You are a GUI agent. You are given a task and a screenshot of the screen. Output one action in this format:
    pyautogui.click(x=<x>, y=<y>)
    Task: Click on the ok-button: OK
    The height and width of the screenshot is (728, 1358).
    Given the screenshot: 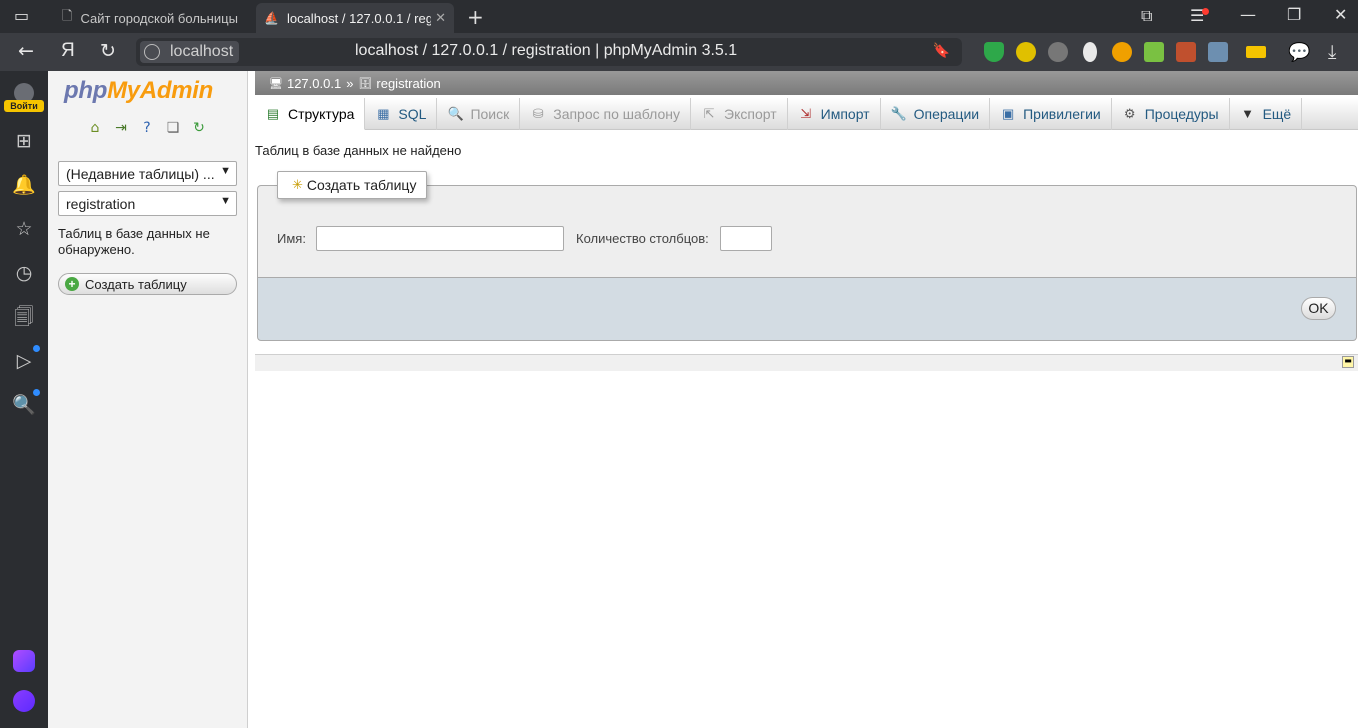 What is the action you would take?
    pyautogui.click(x=1318, y=308)
    